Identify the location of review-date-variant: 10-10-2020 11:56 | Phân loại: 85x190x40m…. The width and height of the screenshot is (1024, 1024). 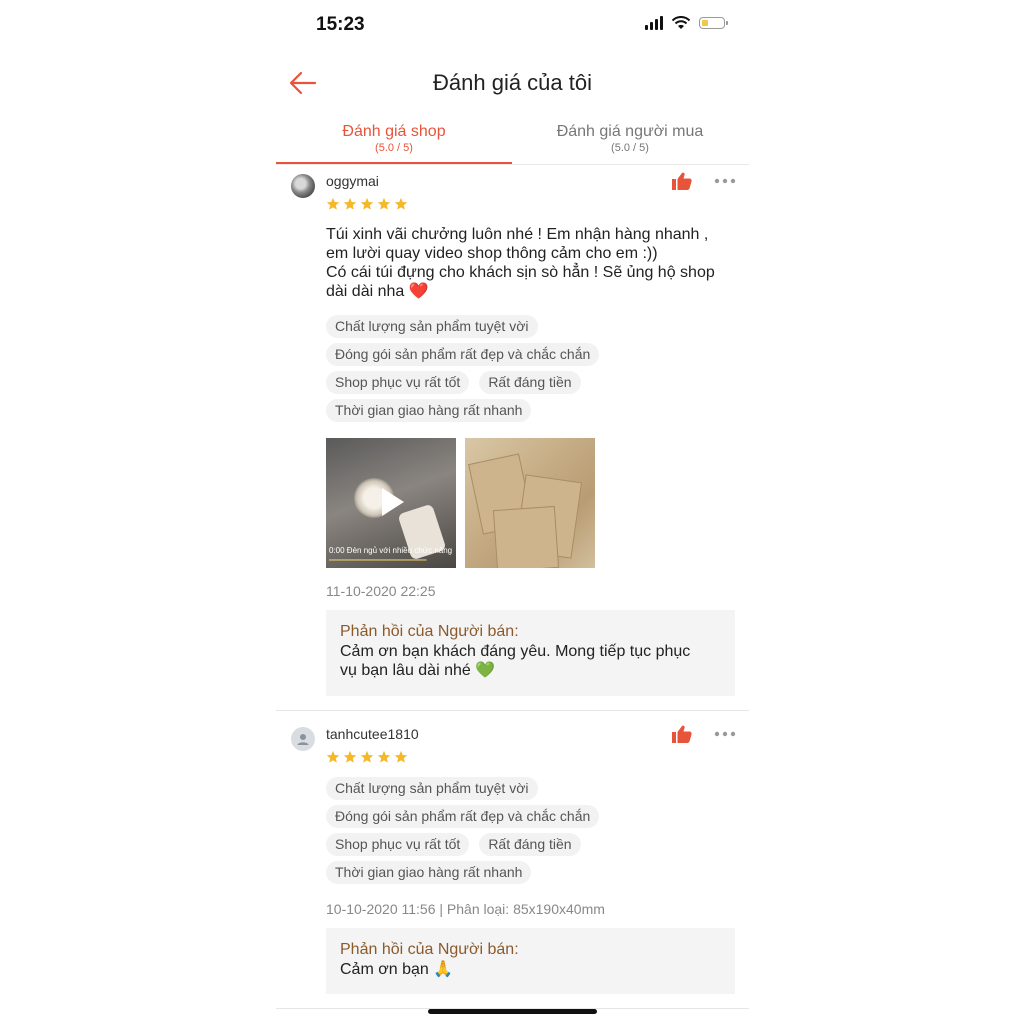
(465, 909).